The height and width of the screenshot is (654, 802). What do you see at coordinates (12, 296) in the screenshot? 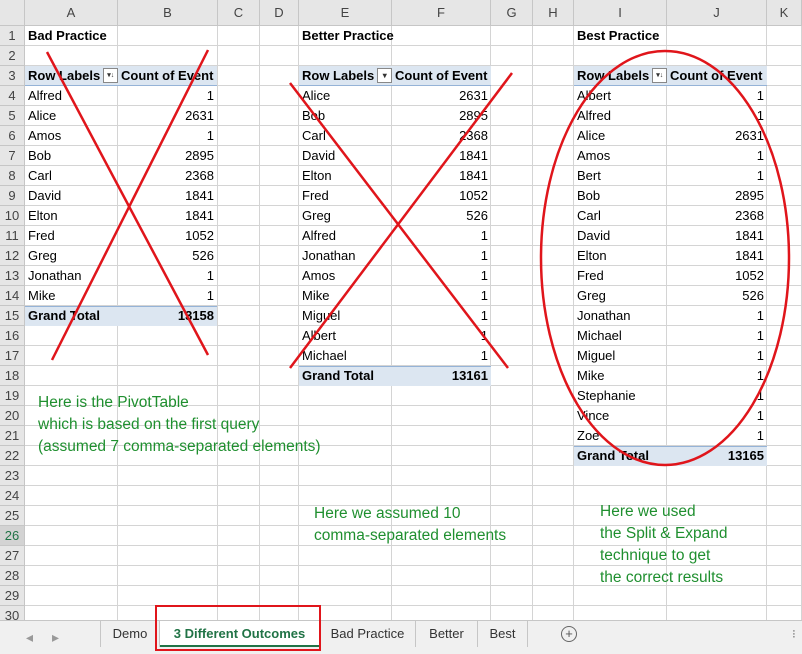
I see `row-header-14: 14` at bounding box center [12, 296].